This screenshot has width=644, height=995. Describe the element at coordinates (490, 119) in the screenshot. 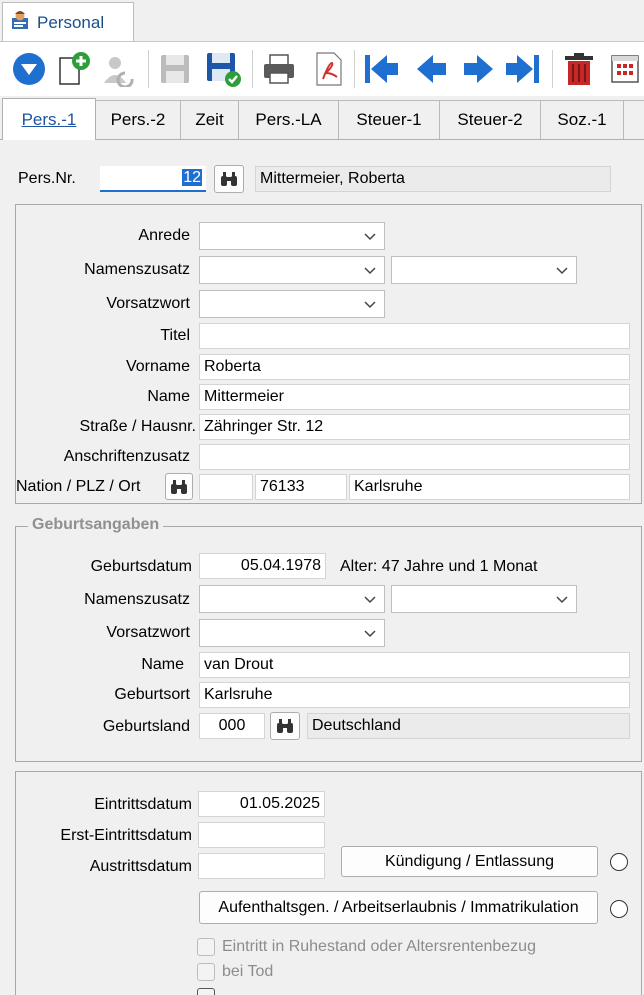

I see `tab-steuer-2: Steuer-2` at that location.